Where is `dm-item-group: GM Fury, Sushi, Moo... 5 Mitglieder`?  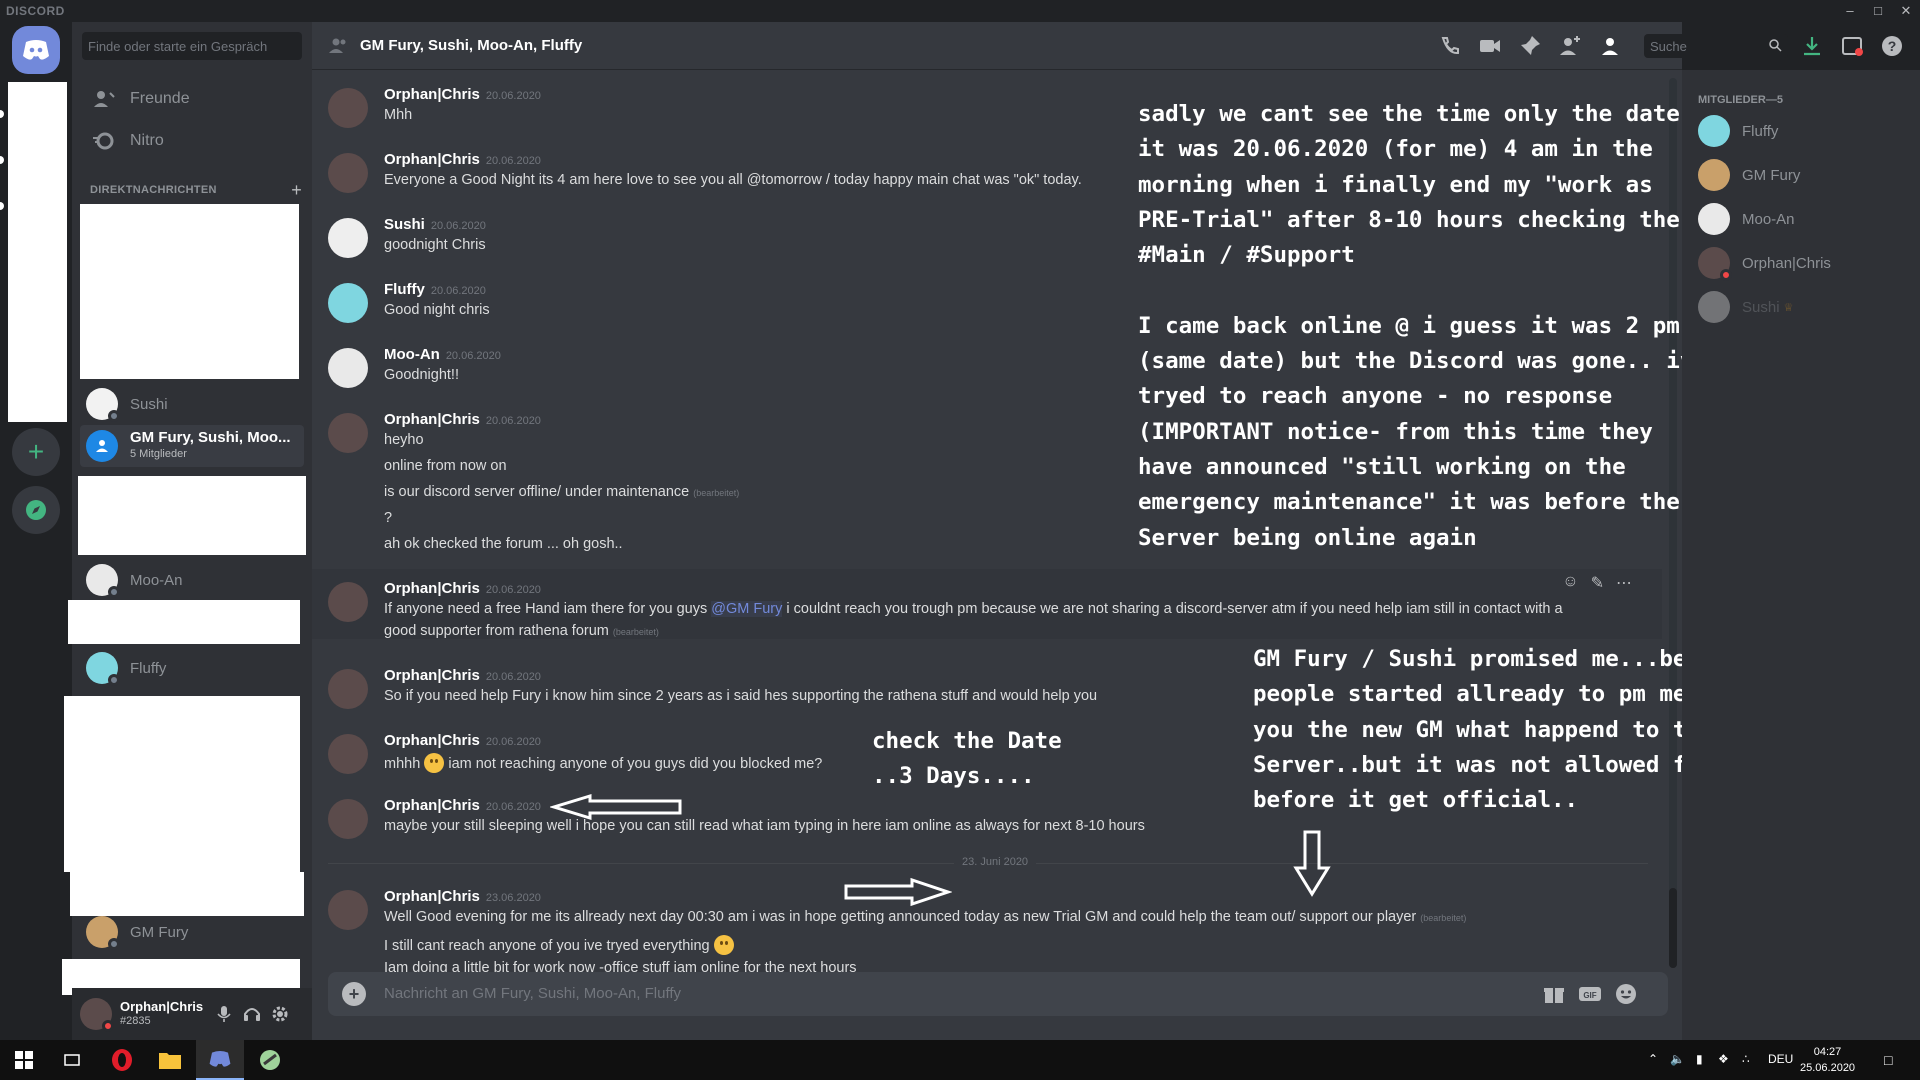
dm-item-group: GM Fury, Sushi, Moo... 5 Mitglieder is located at coordinates (192, 446).